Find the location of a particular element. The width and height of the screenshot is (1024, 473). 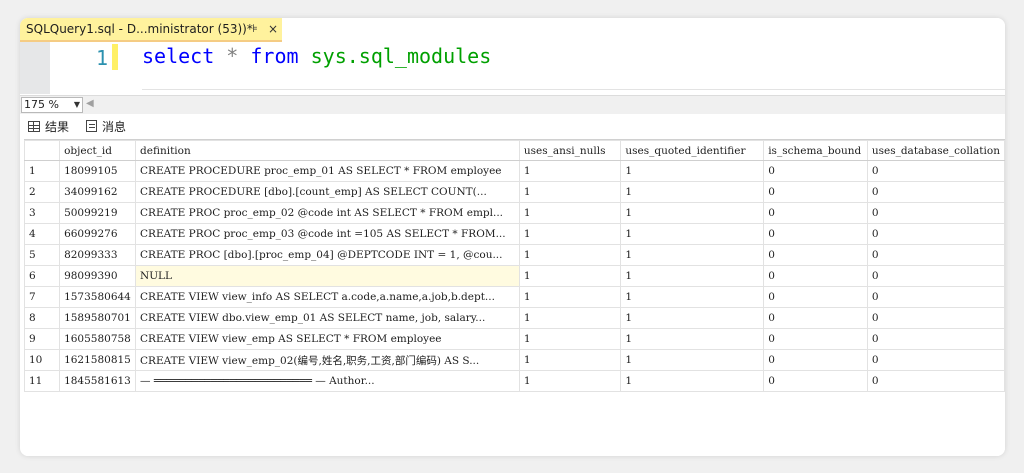

row-number: 3 is located at coordinates (42, 213).